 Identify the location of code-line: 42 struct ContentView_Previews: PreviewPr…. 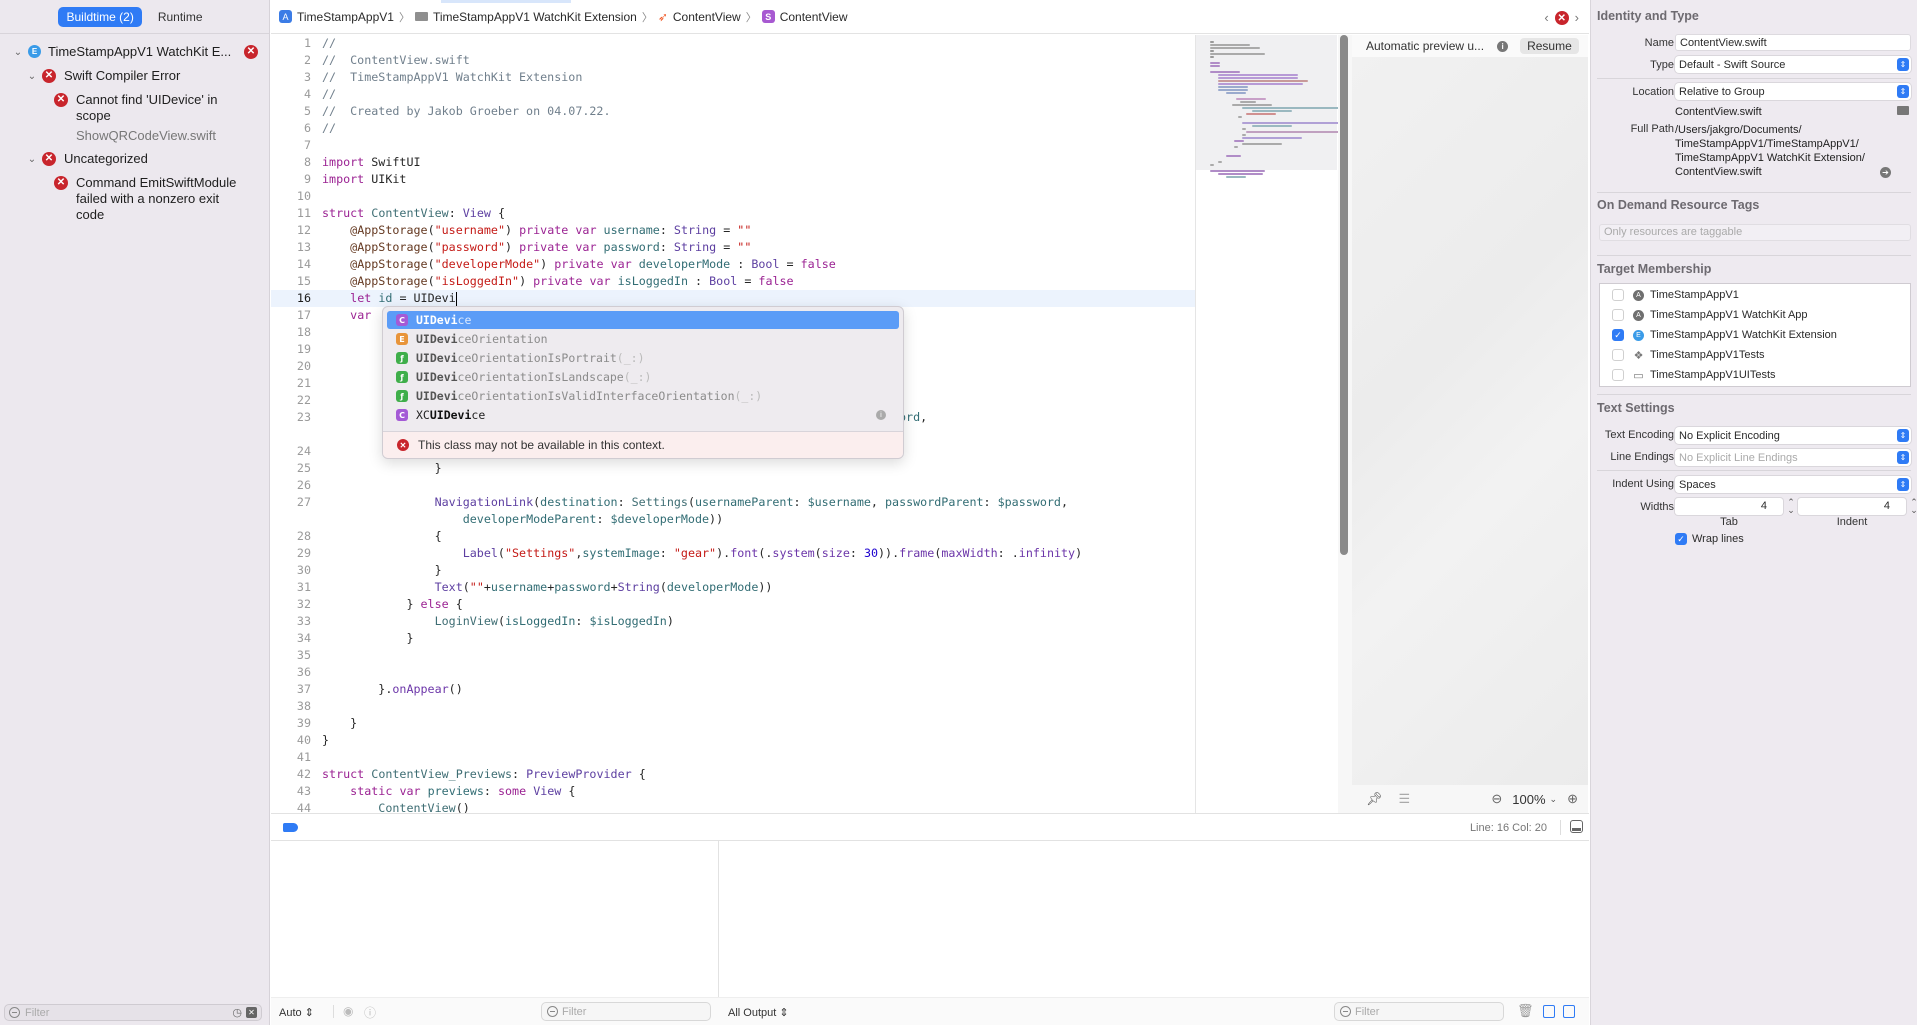
(733, 774).